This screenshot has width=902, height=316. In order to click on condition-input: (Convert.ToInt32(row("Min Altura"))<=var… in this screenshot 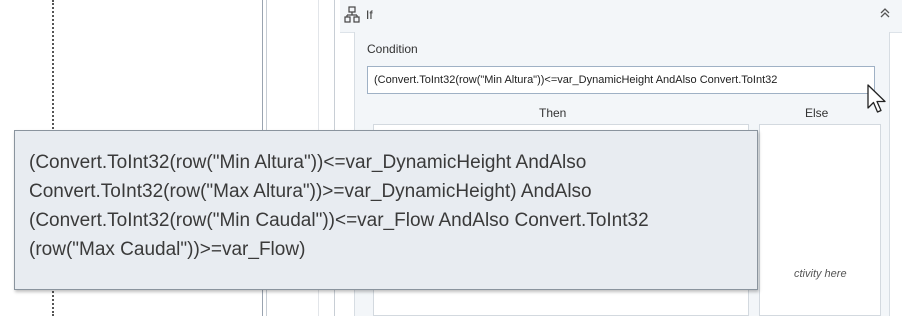, I will do `click(621, 80)`.